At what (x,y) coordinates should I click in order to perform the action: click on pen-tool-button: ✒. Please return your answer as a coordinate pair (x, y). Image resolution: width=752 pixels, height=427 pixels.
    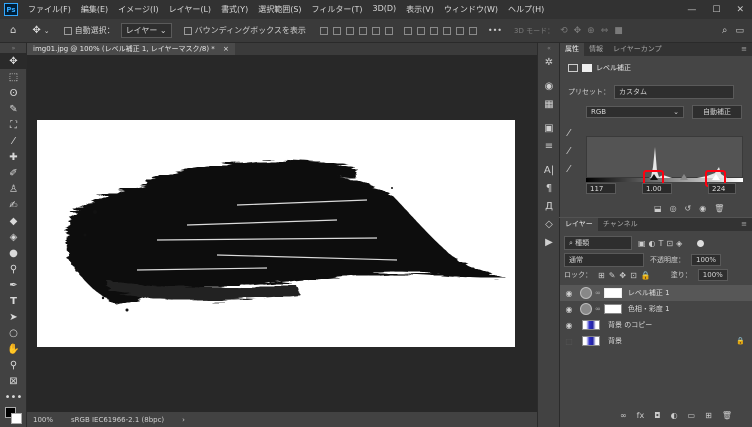
    Looking at the image, I should click on (13, 285).